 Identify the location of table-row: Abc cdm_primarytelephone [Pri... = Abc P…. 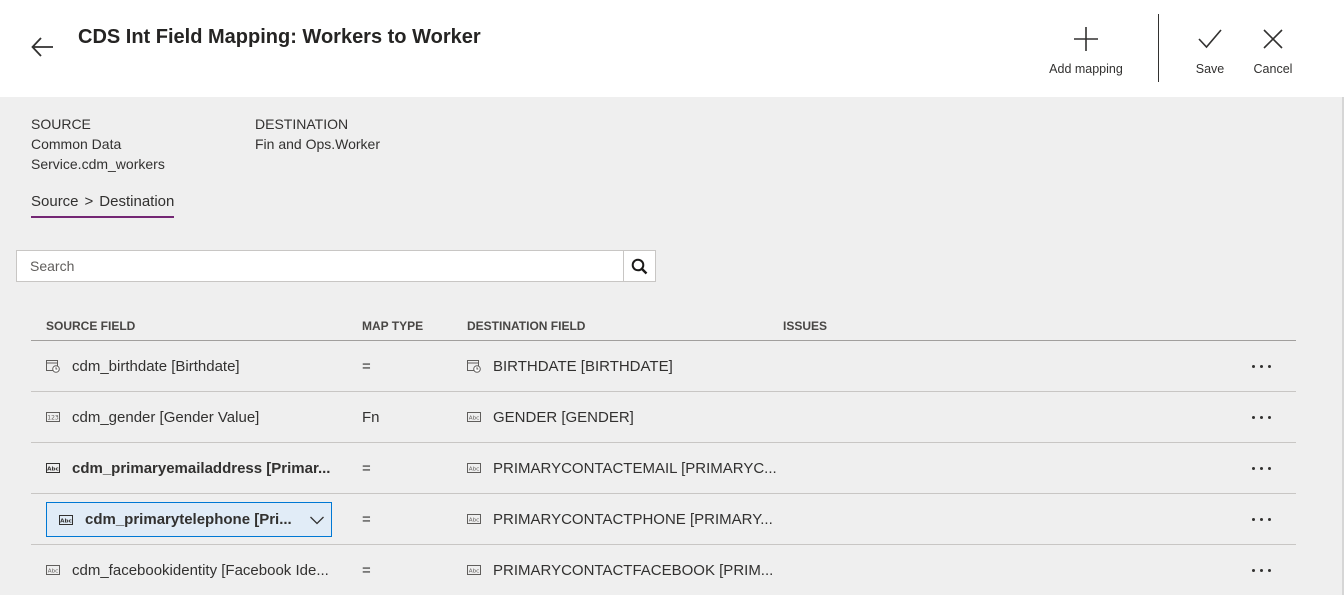
(663, 519).